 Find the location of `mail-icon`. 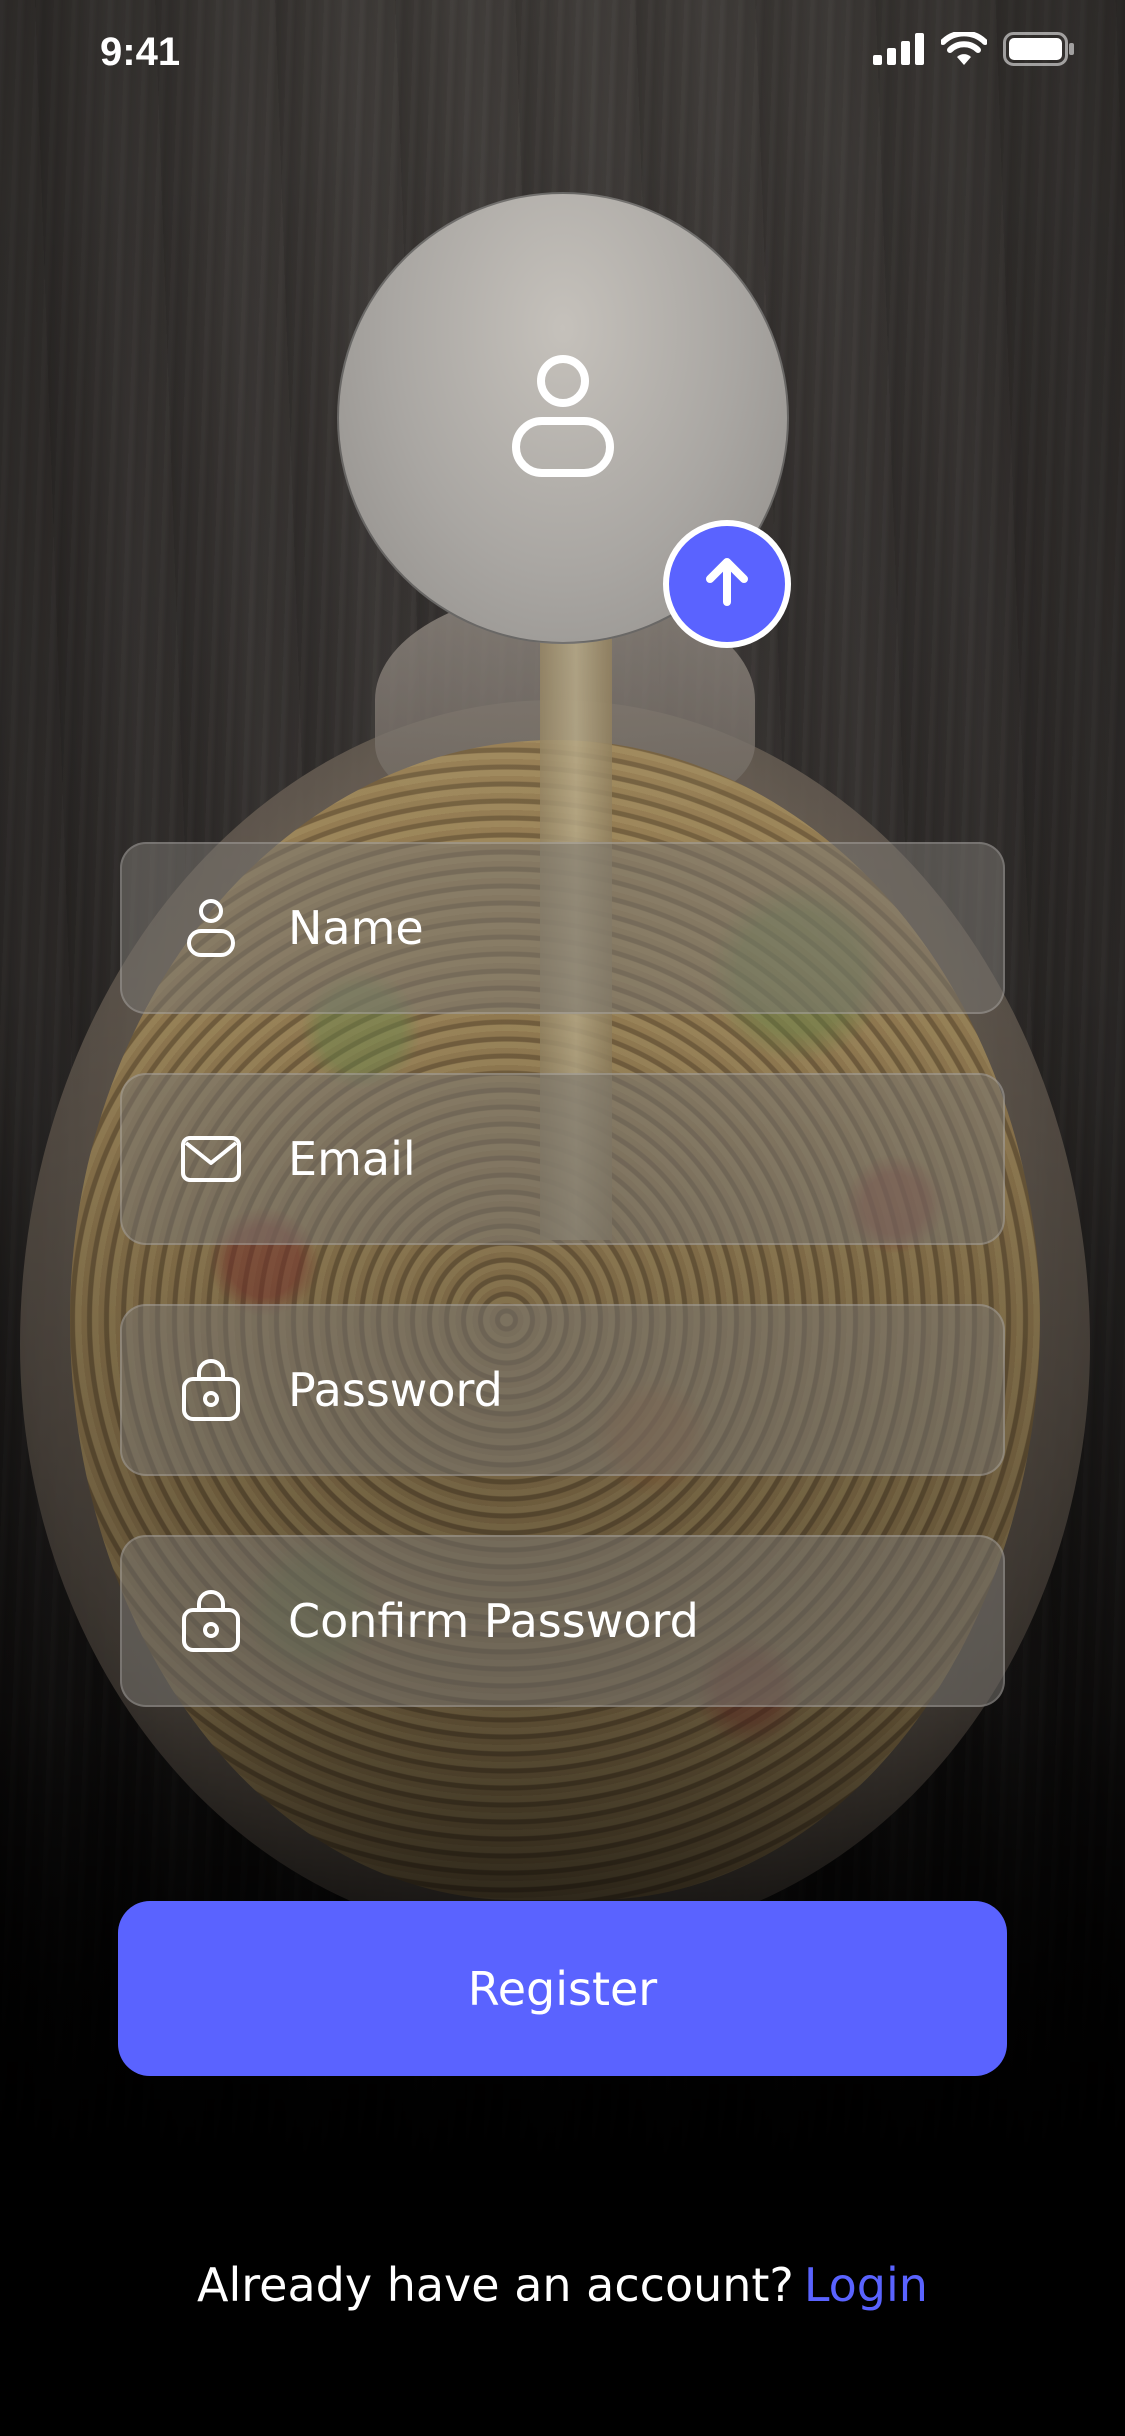

mail-icon is located at coordinates (211, 1159).